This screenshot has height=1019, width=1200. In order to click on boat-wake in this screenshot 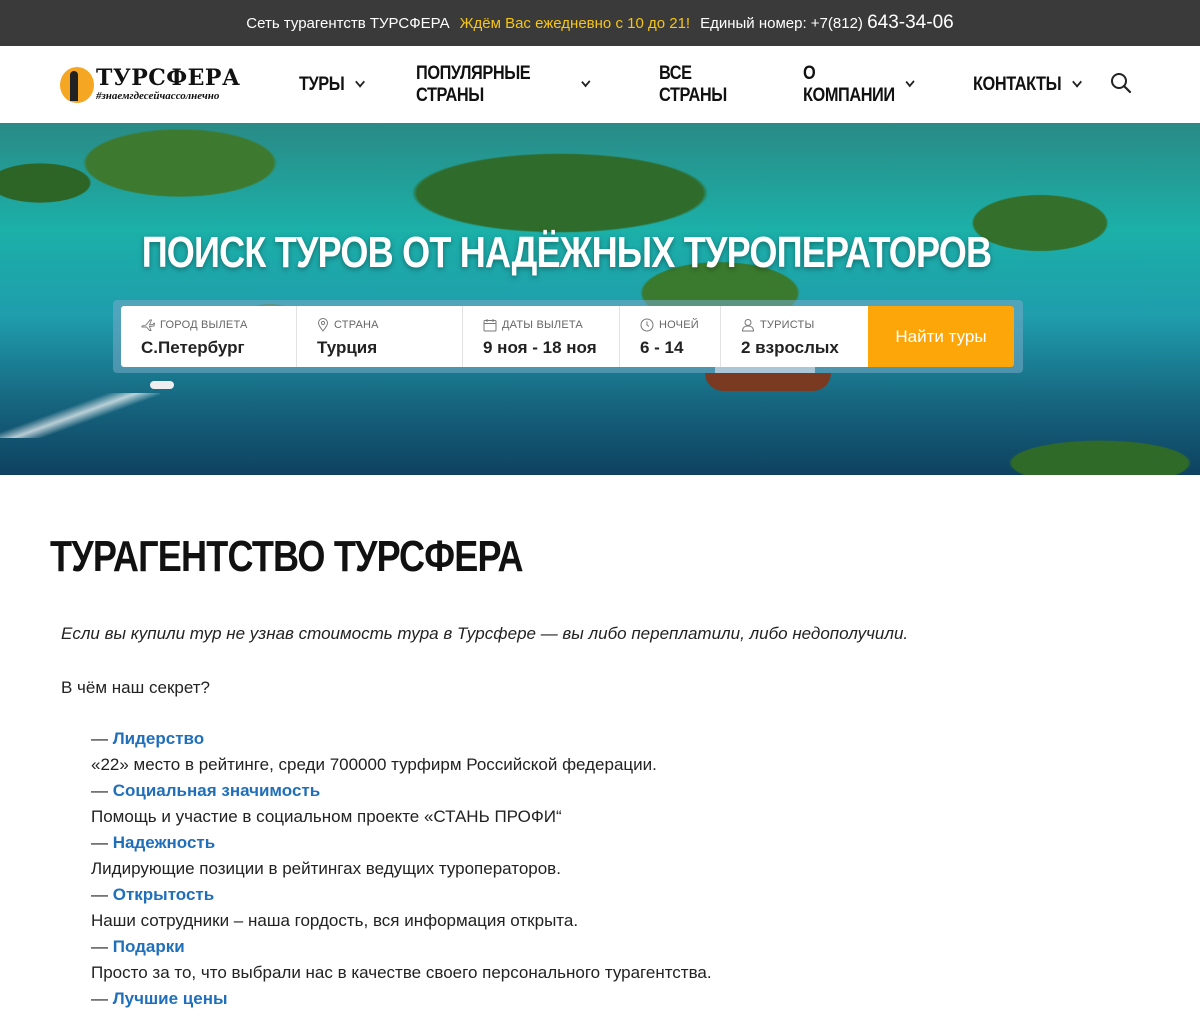, I will do `click(80, 415)`.